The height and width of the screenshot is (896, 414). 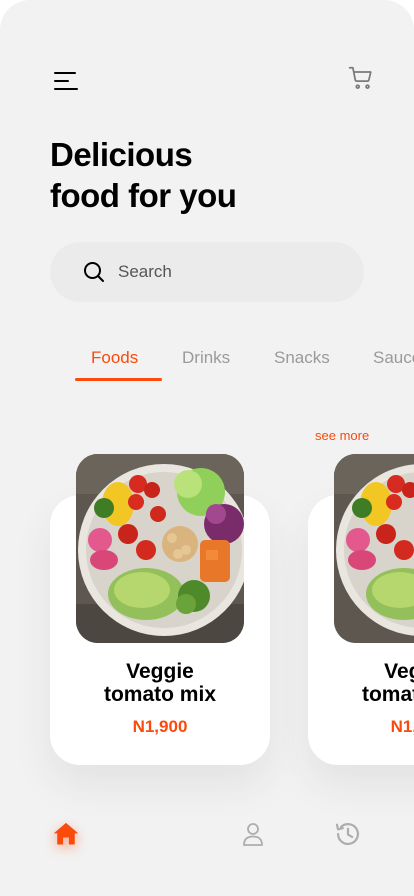 I want to click on search-input, so click(x=228, y=272).